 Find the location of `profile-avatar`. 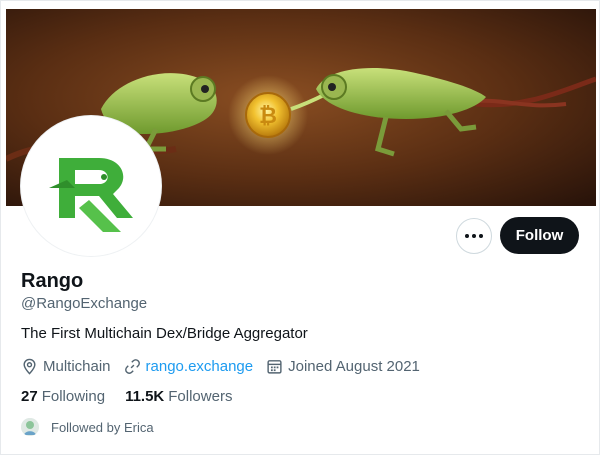

profile-avatar is located at coordinates (91, 186).